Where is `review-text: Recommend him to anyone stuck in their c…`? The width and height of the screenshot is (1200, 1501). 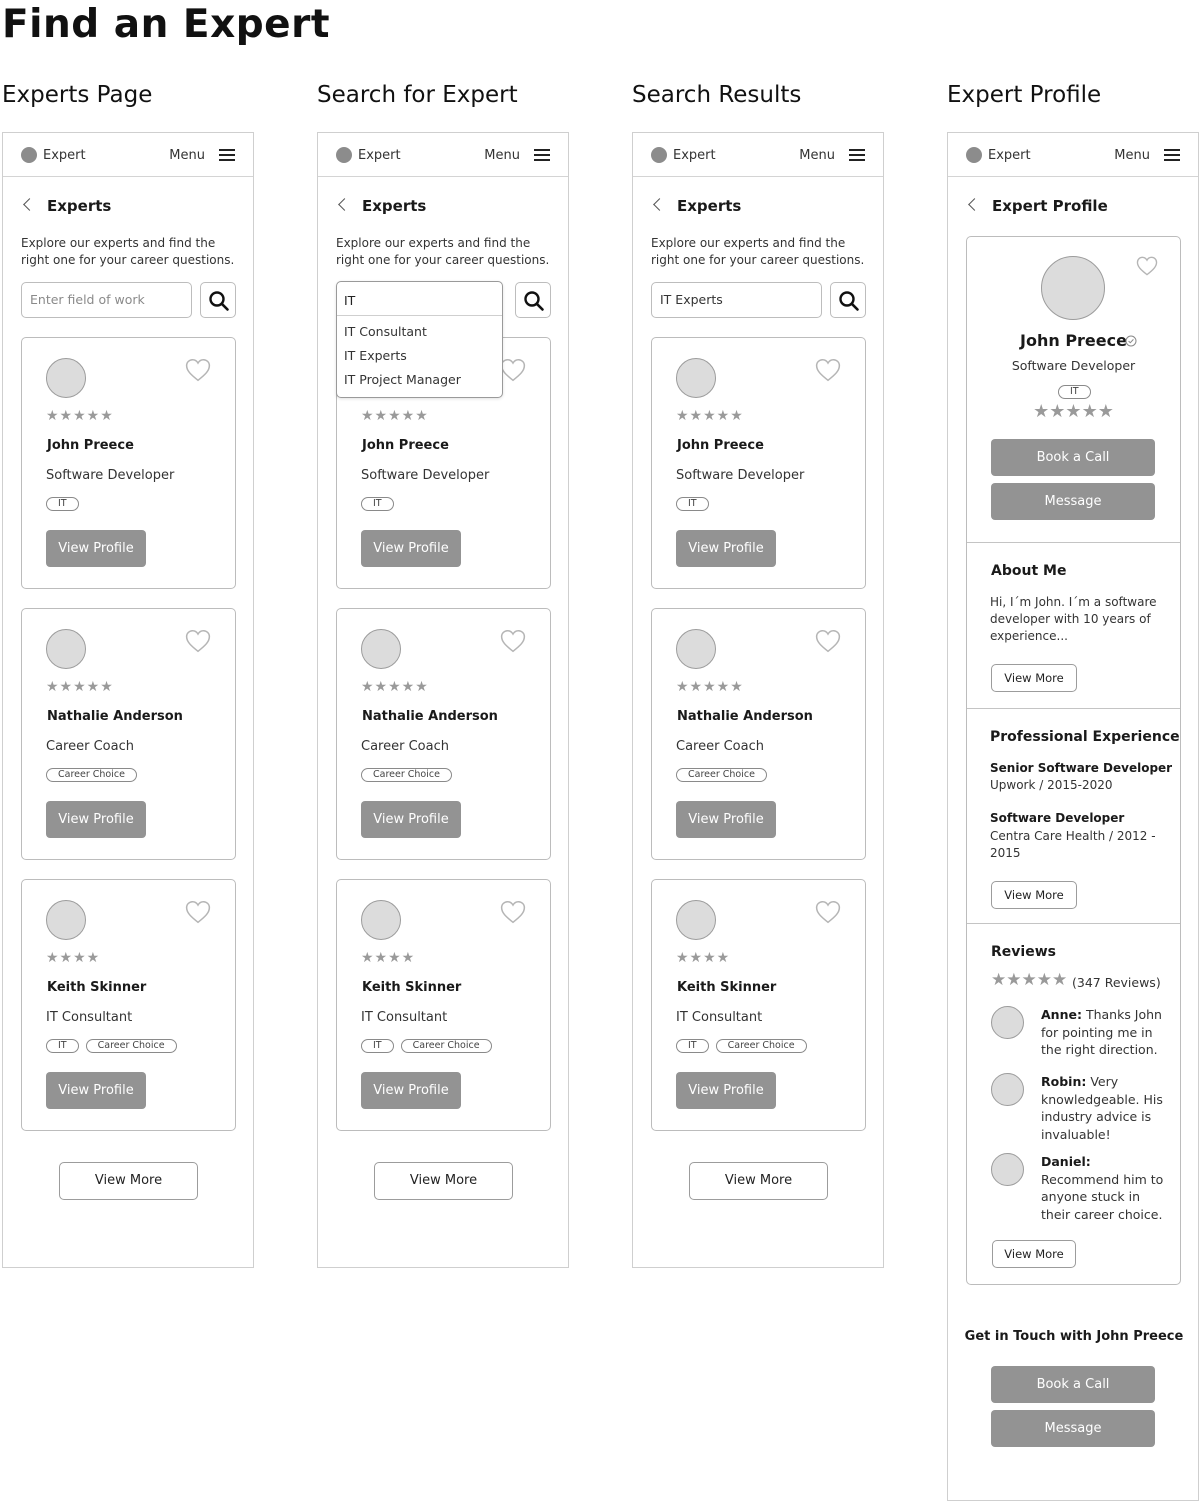
review-text: Recommend him to anyone stuck in their c… is located at coordinates (1102, 1196).